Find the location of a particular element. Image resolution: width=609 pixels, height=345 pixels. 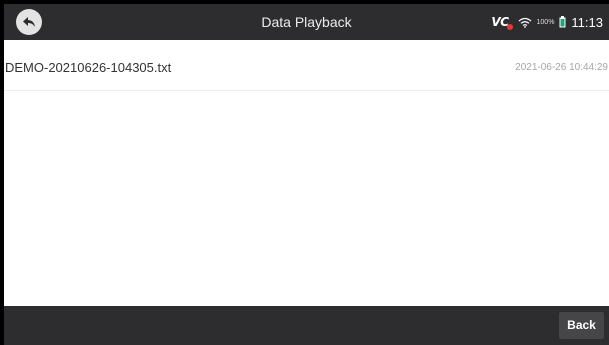

file-date: 2021-06-26 10:44:29 is located at coordinates (561, 67).